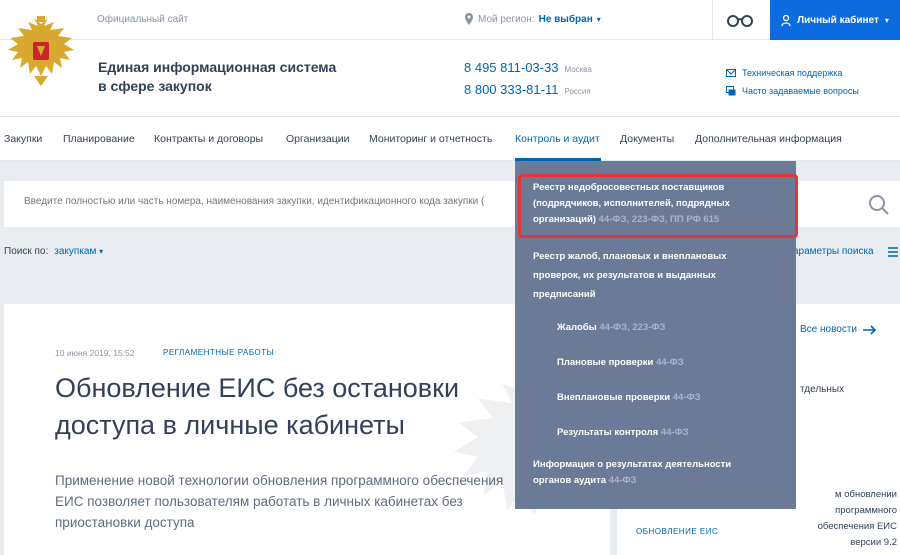  I want to click on phone-row: 8 495 811-03-33 Москва, so click(528, 71).